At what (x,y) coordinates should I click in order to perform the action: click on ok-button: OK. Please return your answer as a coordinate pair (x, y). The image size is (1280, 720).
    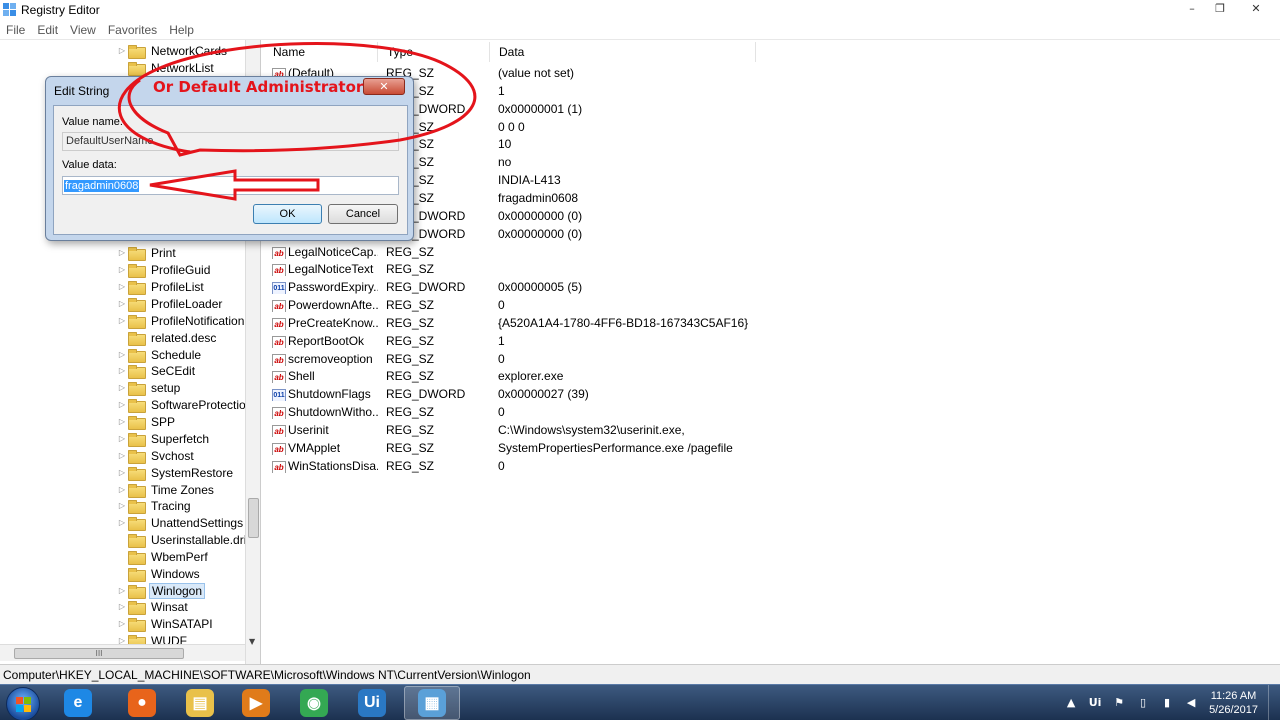
    Looking at the image, I should click on (287, 214).